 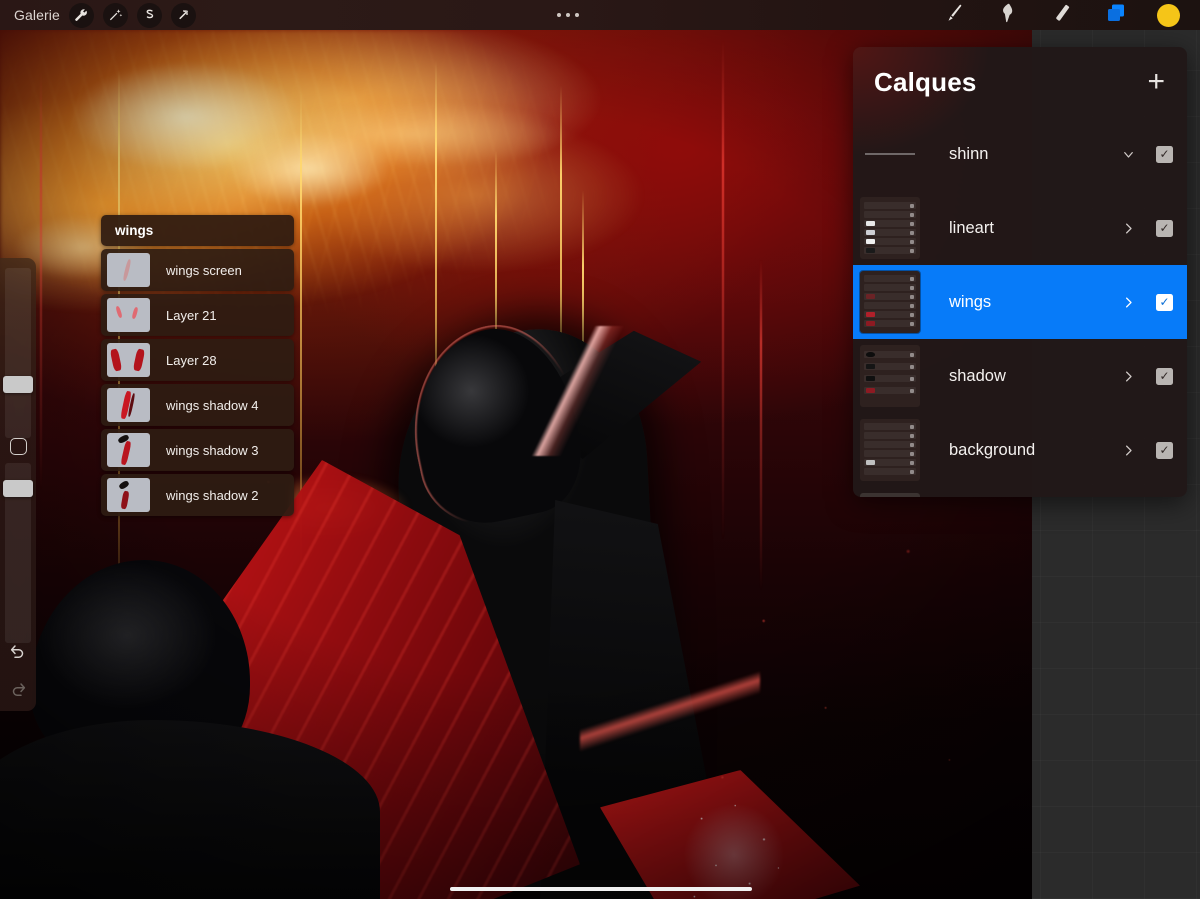 I want to click on toolbar-right-group, so click(x=1070, y=15).